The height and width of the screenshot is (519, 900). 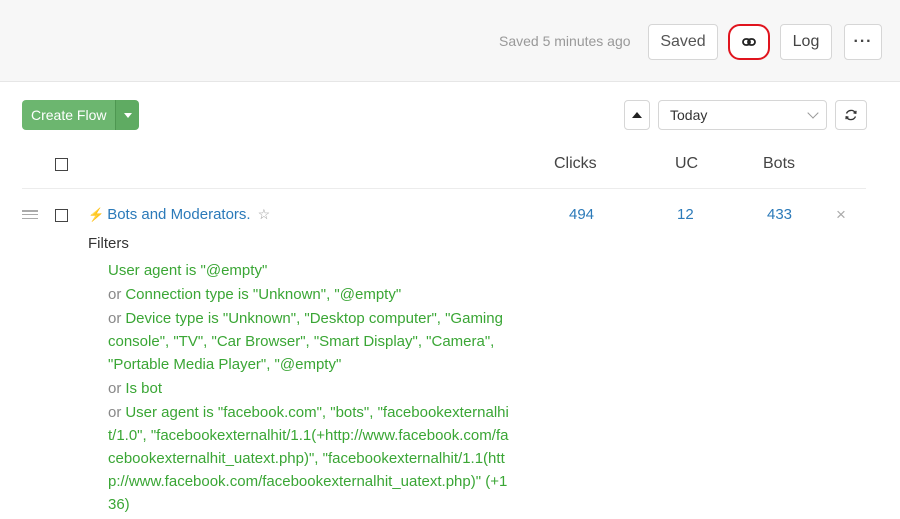 I want to click on create-flow-group: Create Flow, so click(x=81, y=115).